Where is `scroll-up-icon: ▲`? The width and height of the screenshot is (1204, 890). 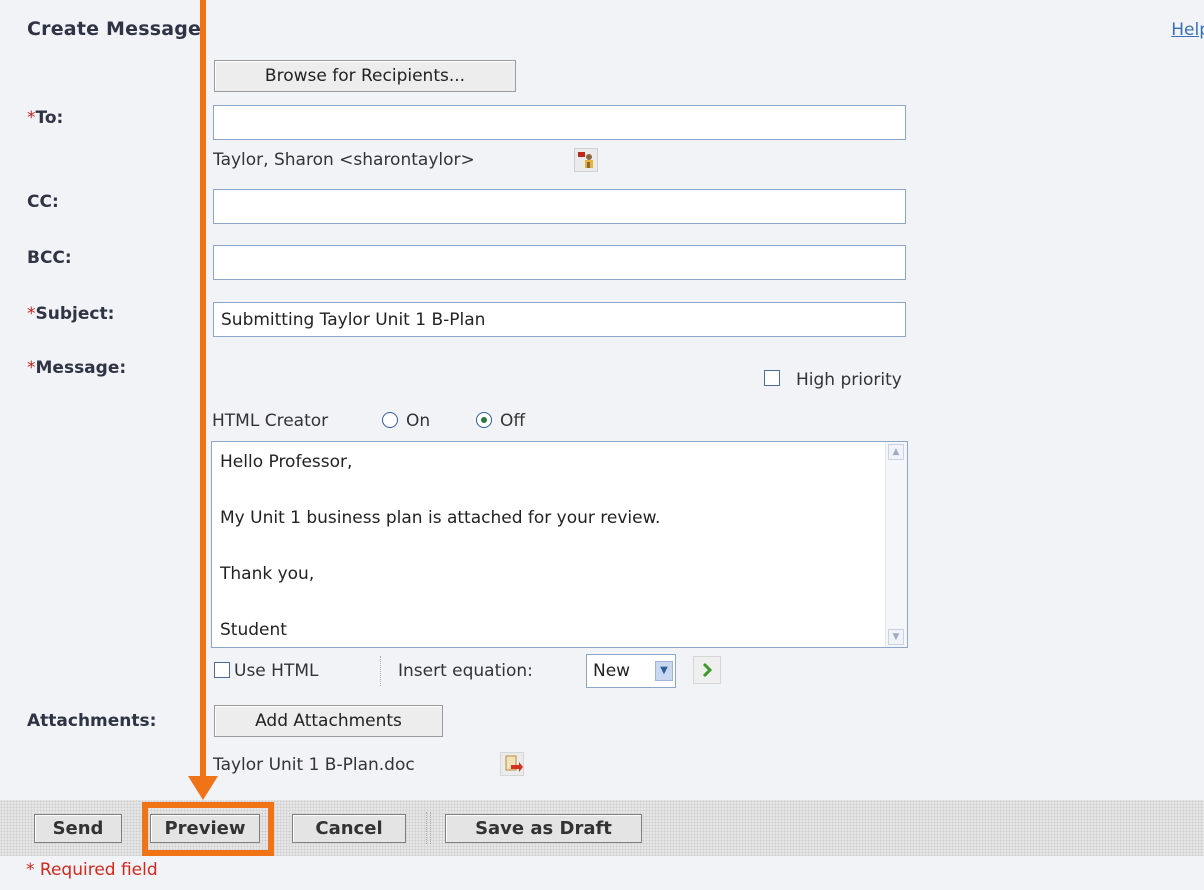
scroll-up-icon: ▲ is located at coordinates (896, 452).